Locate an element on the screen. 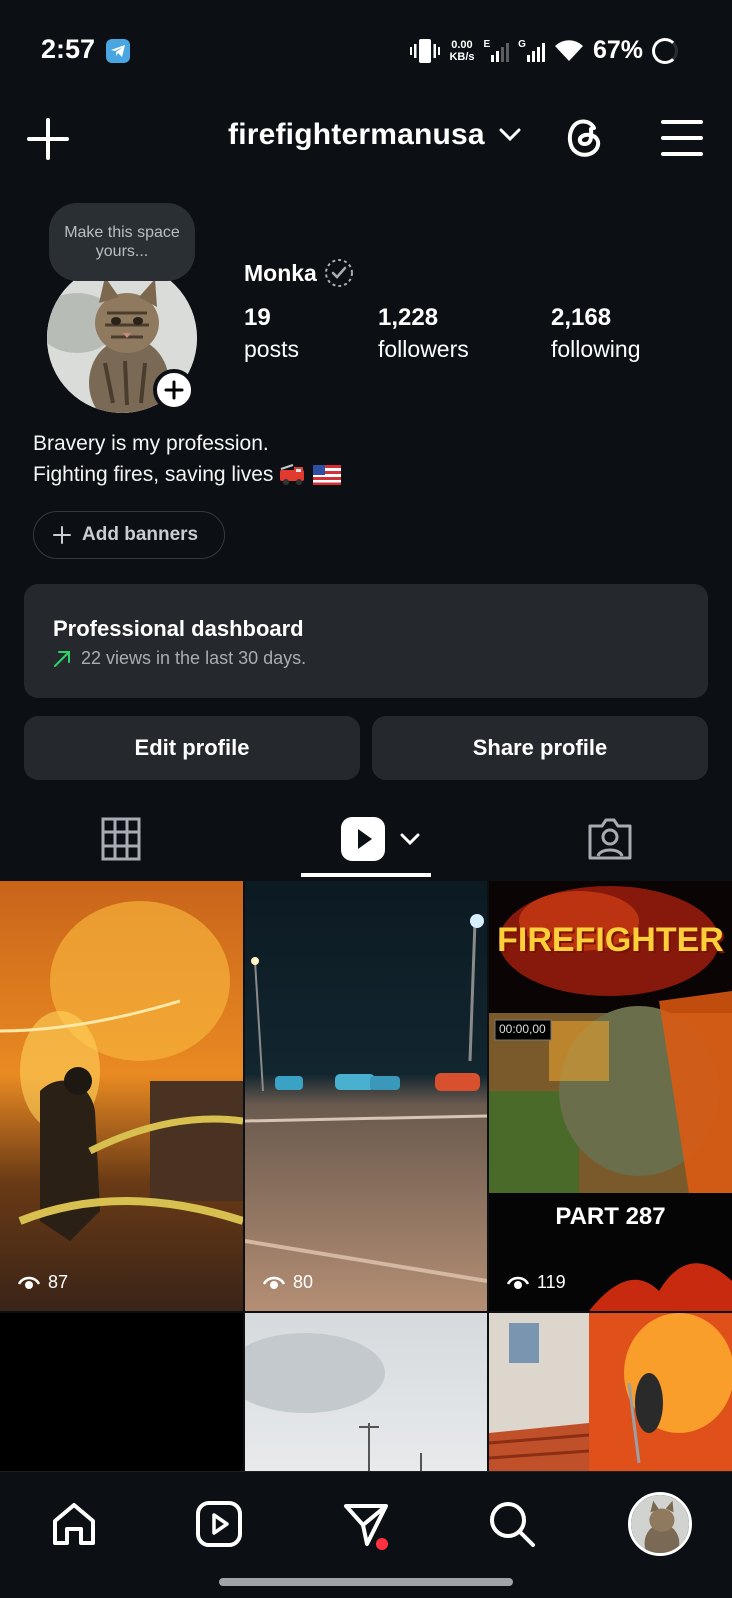  threads-icon is located at coordinates (584, 138).